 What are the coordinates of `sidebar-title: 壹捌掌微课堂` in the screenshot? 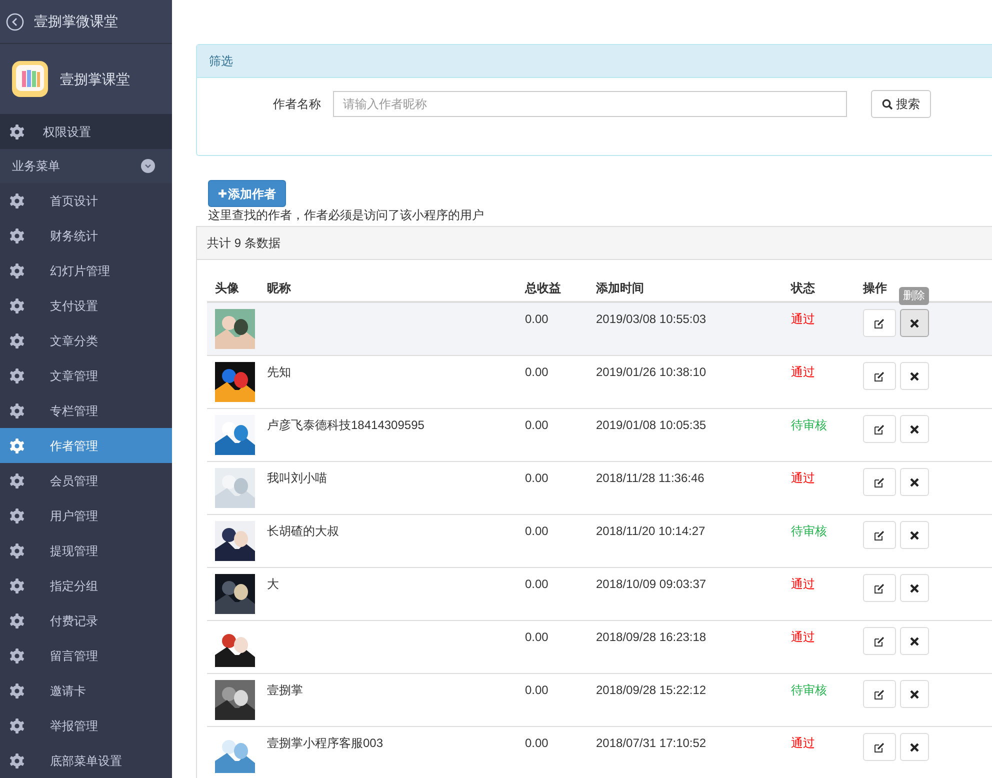 It's located at (76, 21).